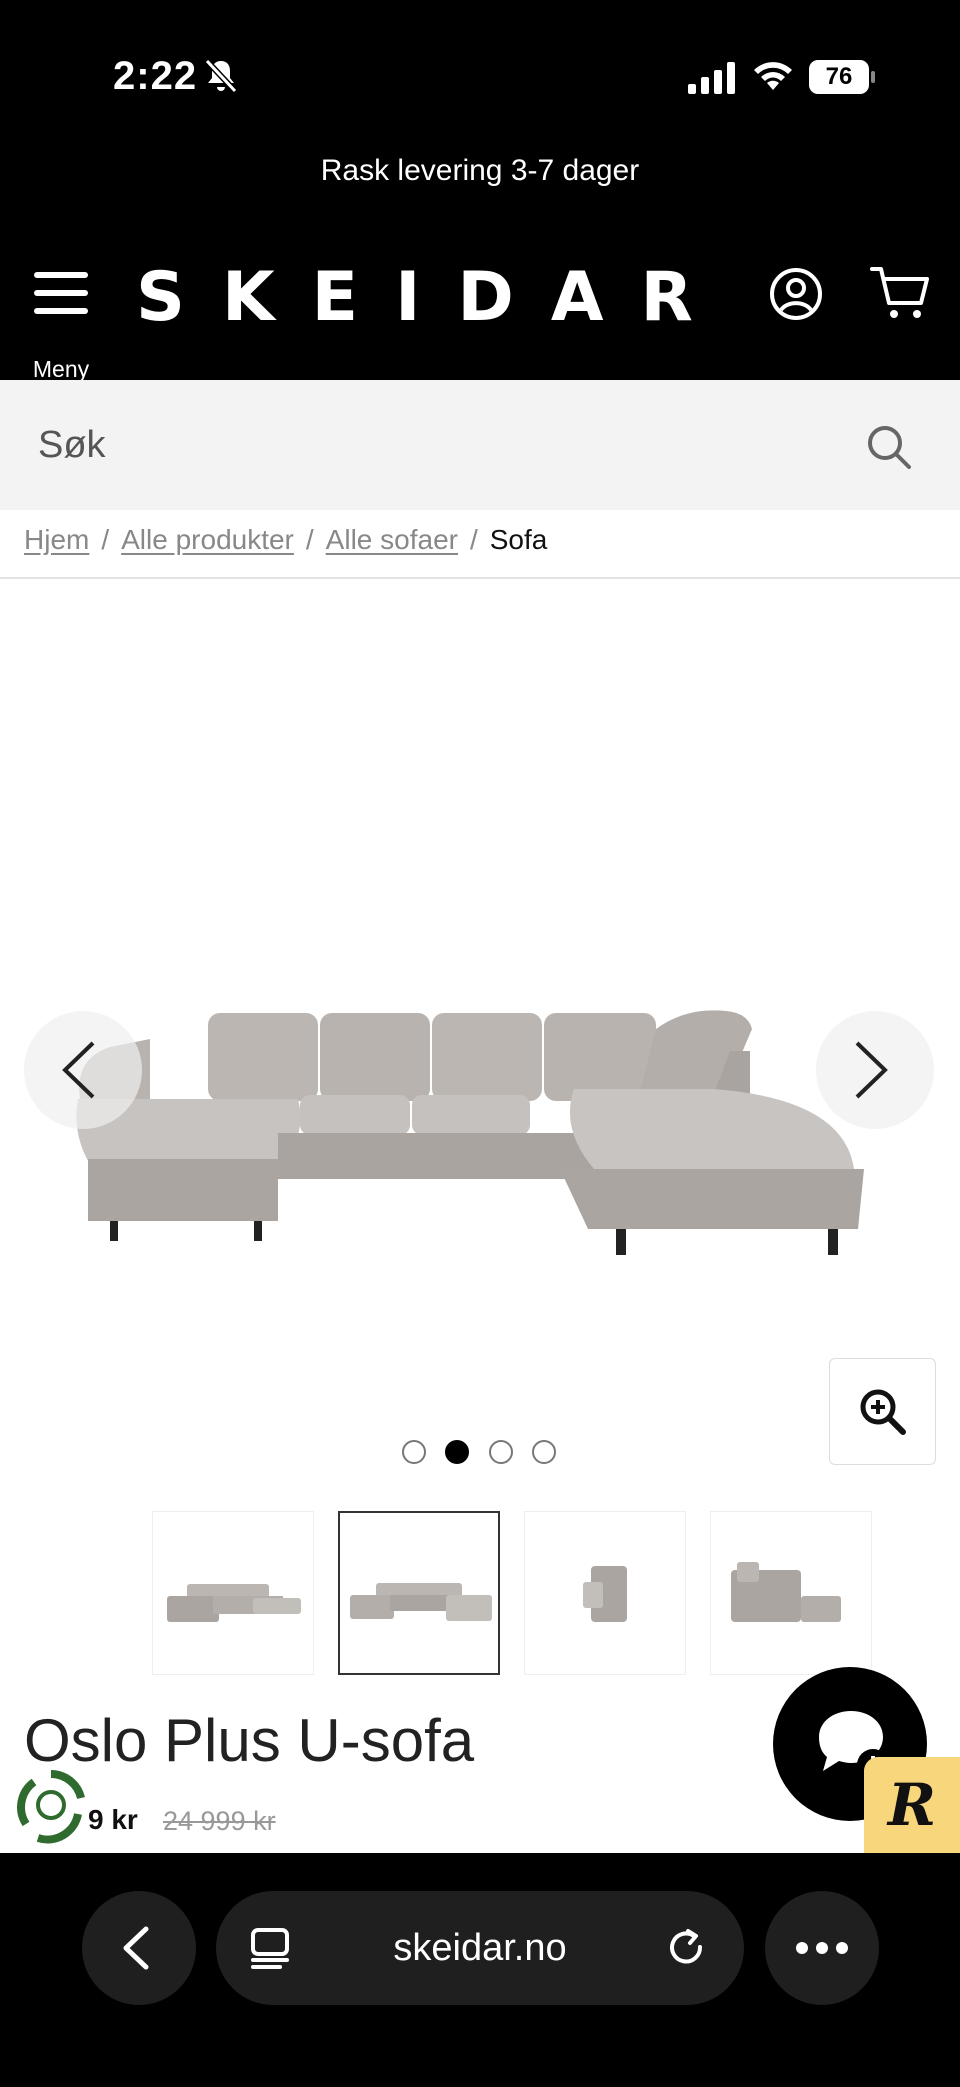 The width and height of the screenshot is (960, 2087). What do you see at coordinates (249, 1740) in the screenshot?
I see `product-title: Oslo Plus U-sofa` at bounding box center [249, 1740].